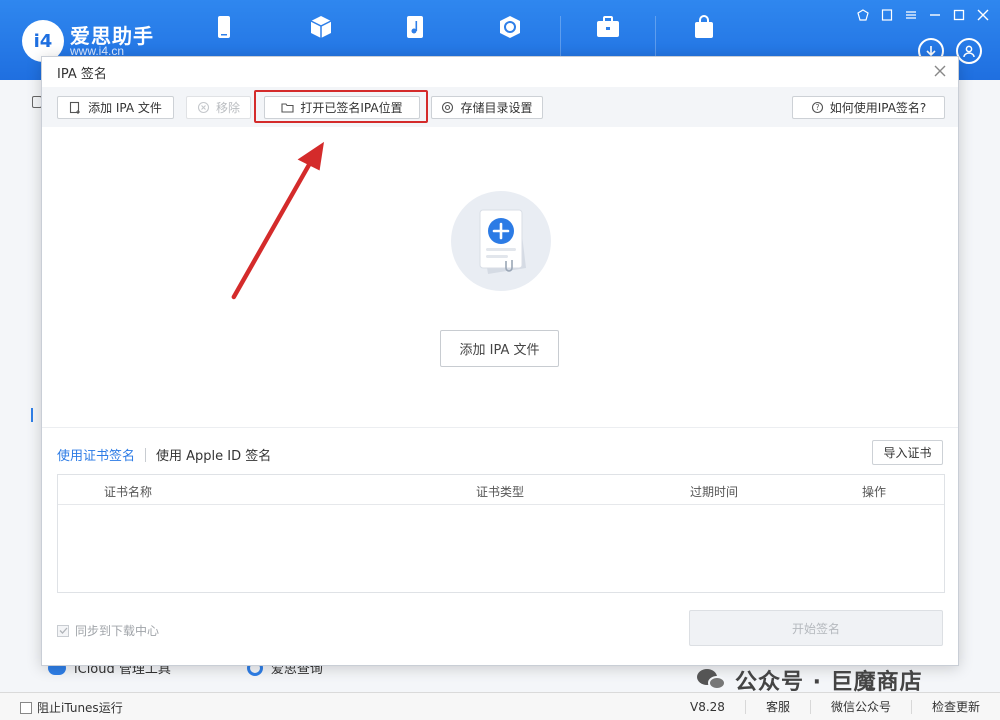  Describe the element at coordinates (816, 628) in the screenshot. I see `start-sign-button: 开始签名` at that location.